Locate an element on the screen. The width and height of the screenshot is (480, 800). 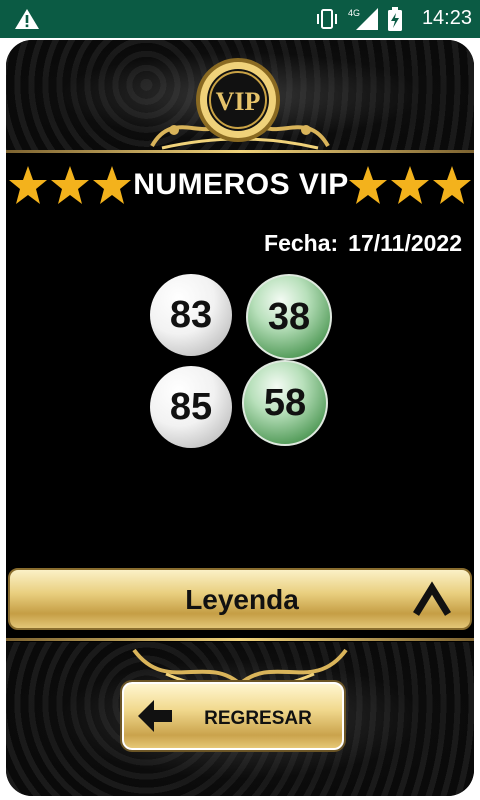
svg-text: 4G is located at coordinates (354, 13).